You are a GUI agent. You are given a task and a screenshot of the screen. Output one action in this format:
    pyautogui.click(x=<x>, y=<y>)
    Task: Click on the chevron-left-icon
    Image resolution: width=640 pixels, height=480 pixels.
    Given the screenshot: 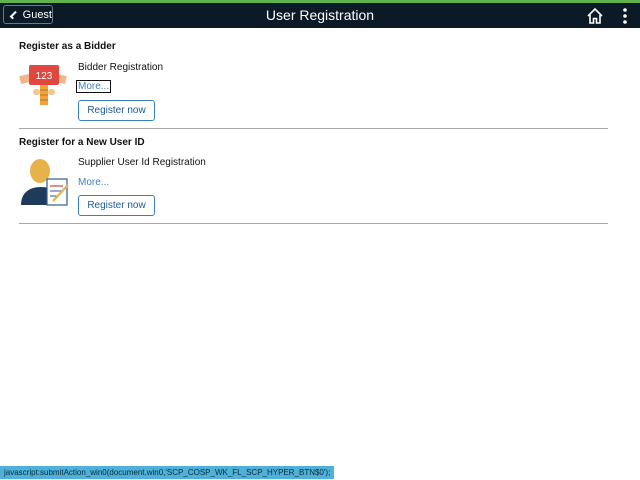 What is the action you would take?
    pyautogui.click(x=13, y=14)
    